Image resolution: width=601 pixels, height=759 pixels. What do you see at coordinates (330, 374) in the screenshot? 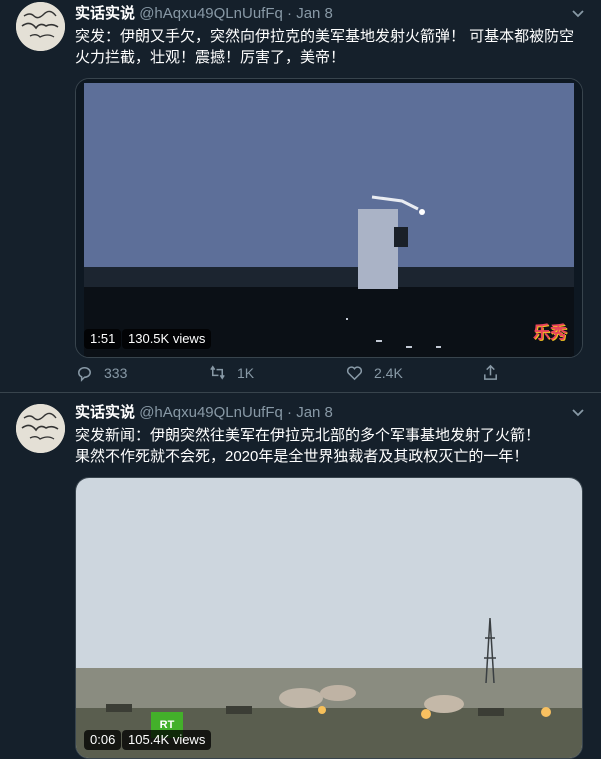
I see `tweet-actions: 333 1K 2.4K` at bounding box center [330, 374].